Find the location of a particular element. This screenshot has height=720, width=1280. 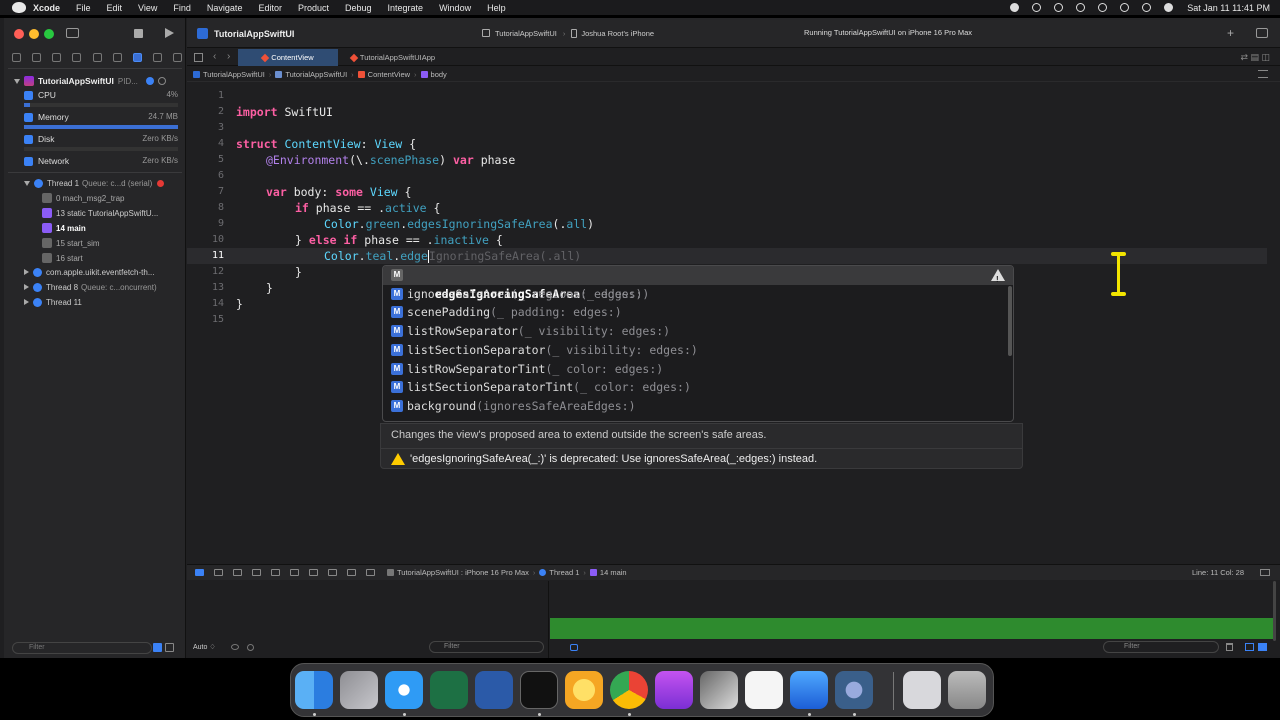

completion-item: MedgesIgnoringSafeArea(_ edges:) is located at coordinates (698, 283).